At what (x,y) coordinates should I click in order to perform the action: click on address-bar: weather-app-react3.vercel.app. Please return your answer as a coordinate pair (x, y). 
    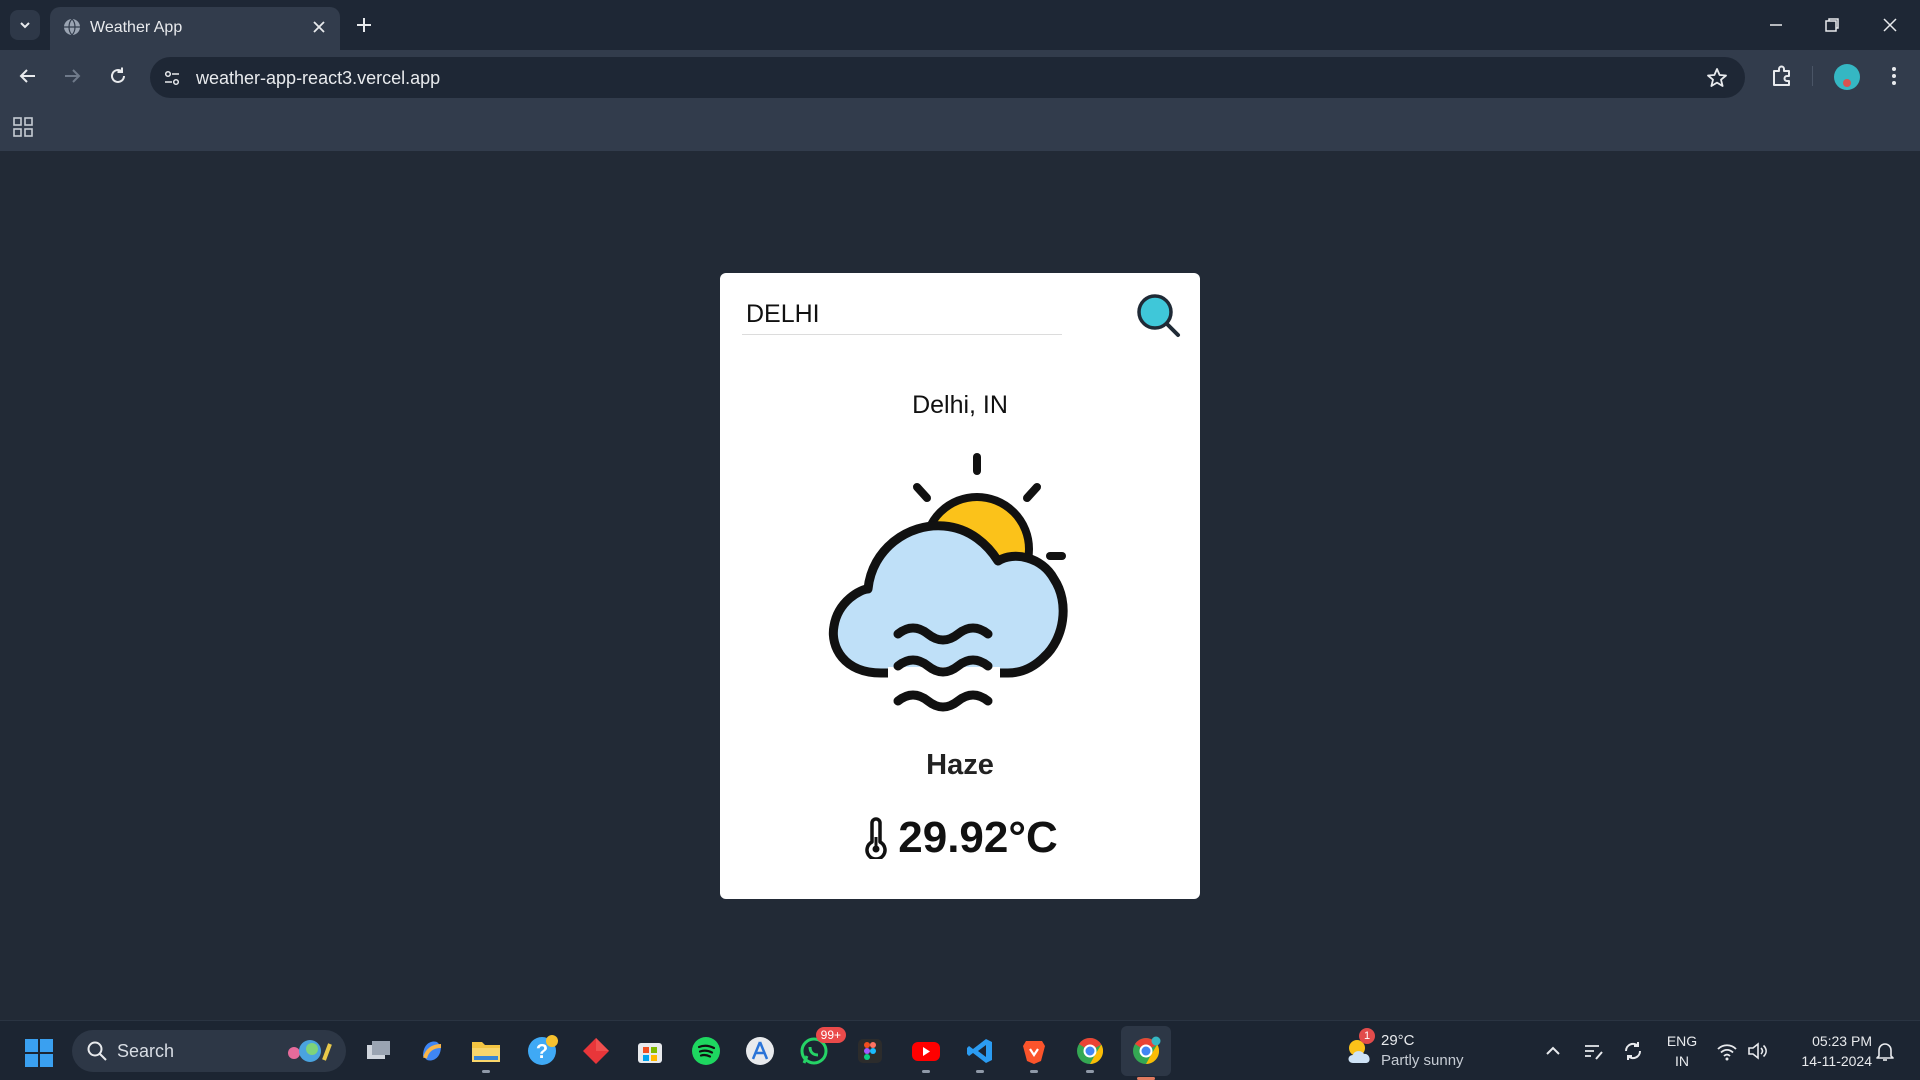
    Looking at the image, I should click on (947, 77).